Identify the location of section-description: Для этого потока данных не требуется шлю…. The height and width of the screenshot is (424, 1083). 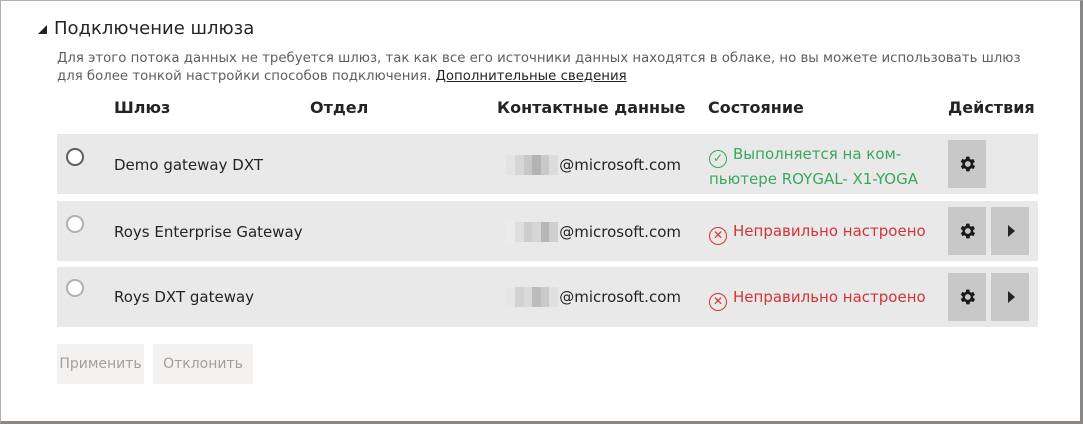
(547, 68).